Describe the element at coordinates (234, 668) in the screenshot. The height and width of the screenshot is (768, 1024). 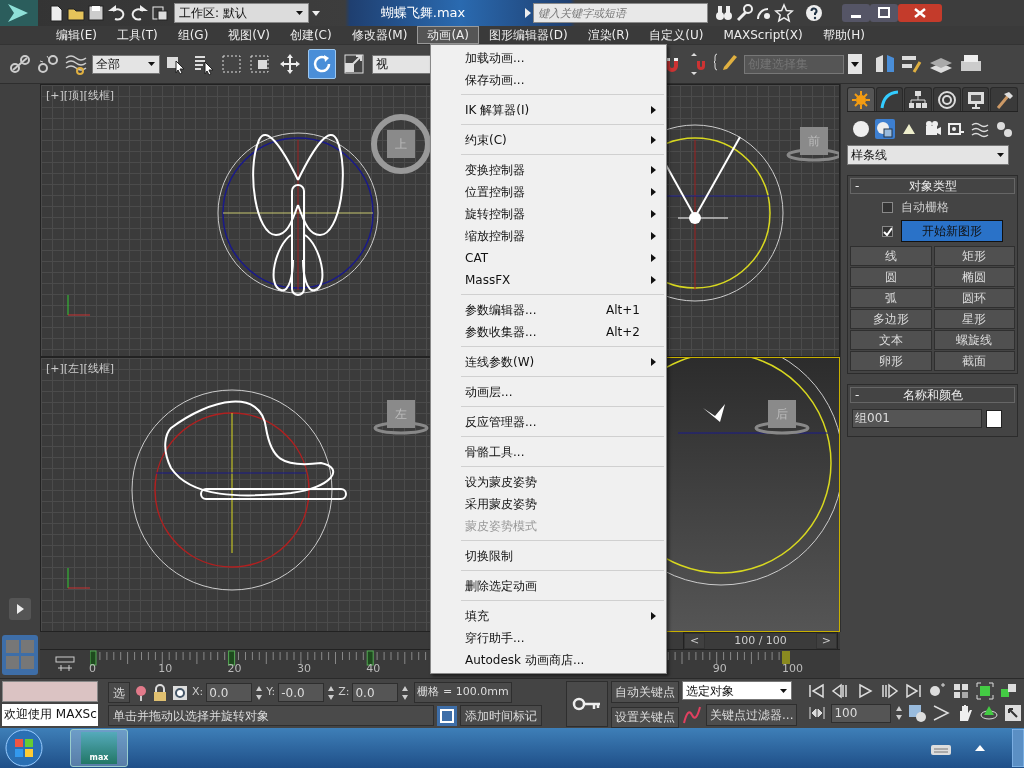
I see `frame-number: 20` at that location.